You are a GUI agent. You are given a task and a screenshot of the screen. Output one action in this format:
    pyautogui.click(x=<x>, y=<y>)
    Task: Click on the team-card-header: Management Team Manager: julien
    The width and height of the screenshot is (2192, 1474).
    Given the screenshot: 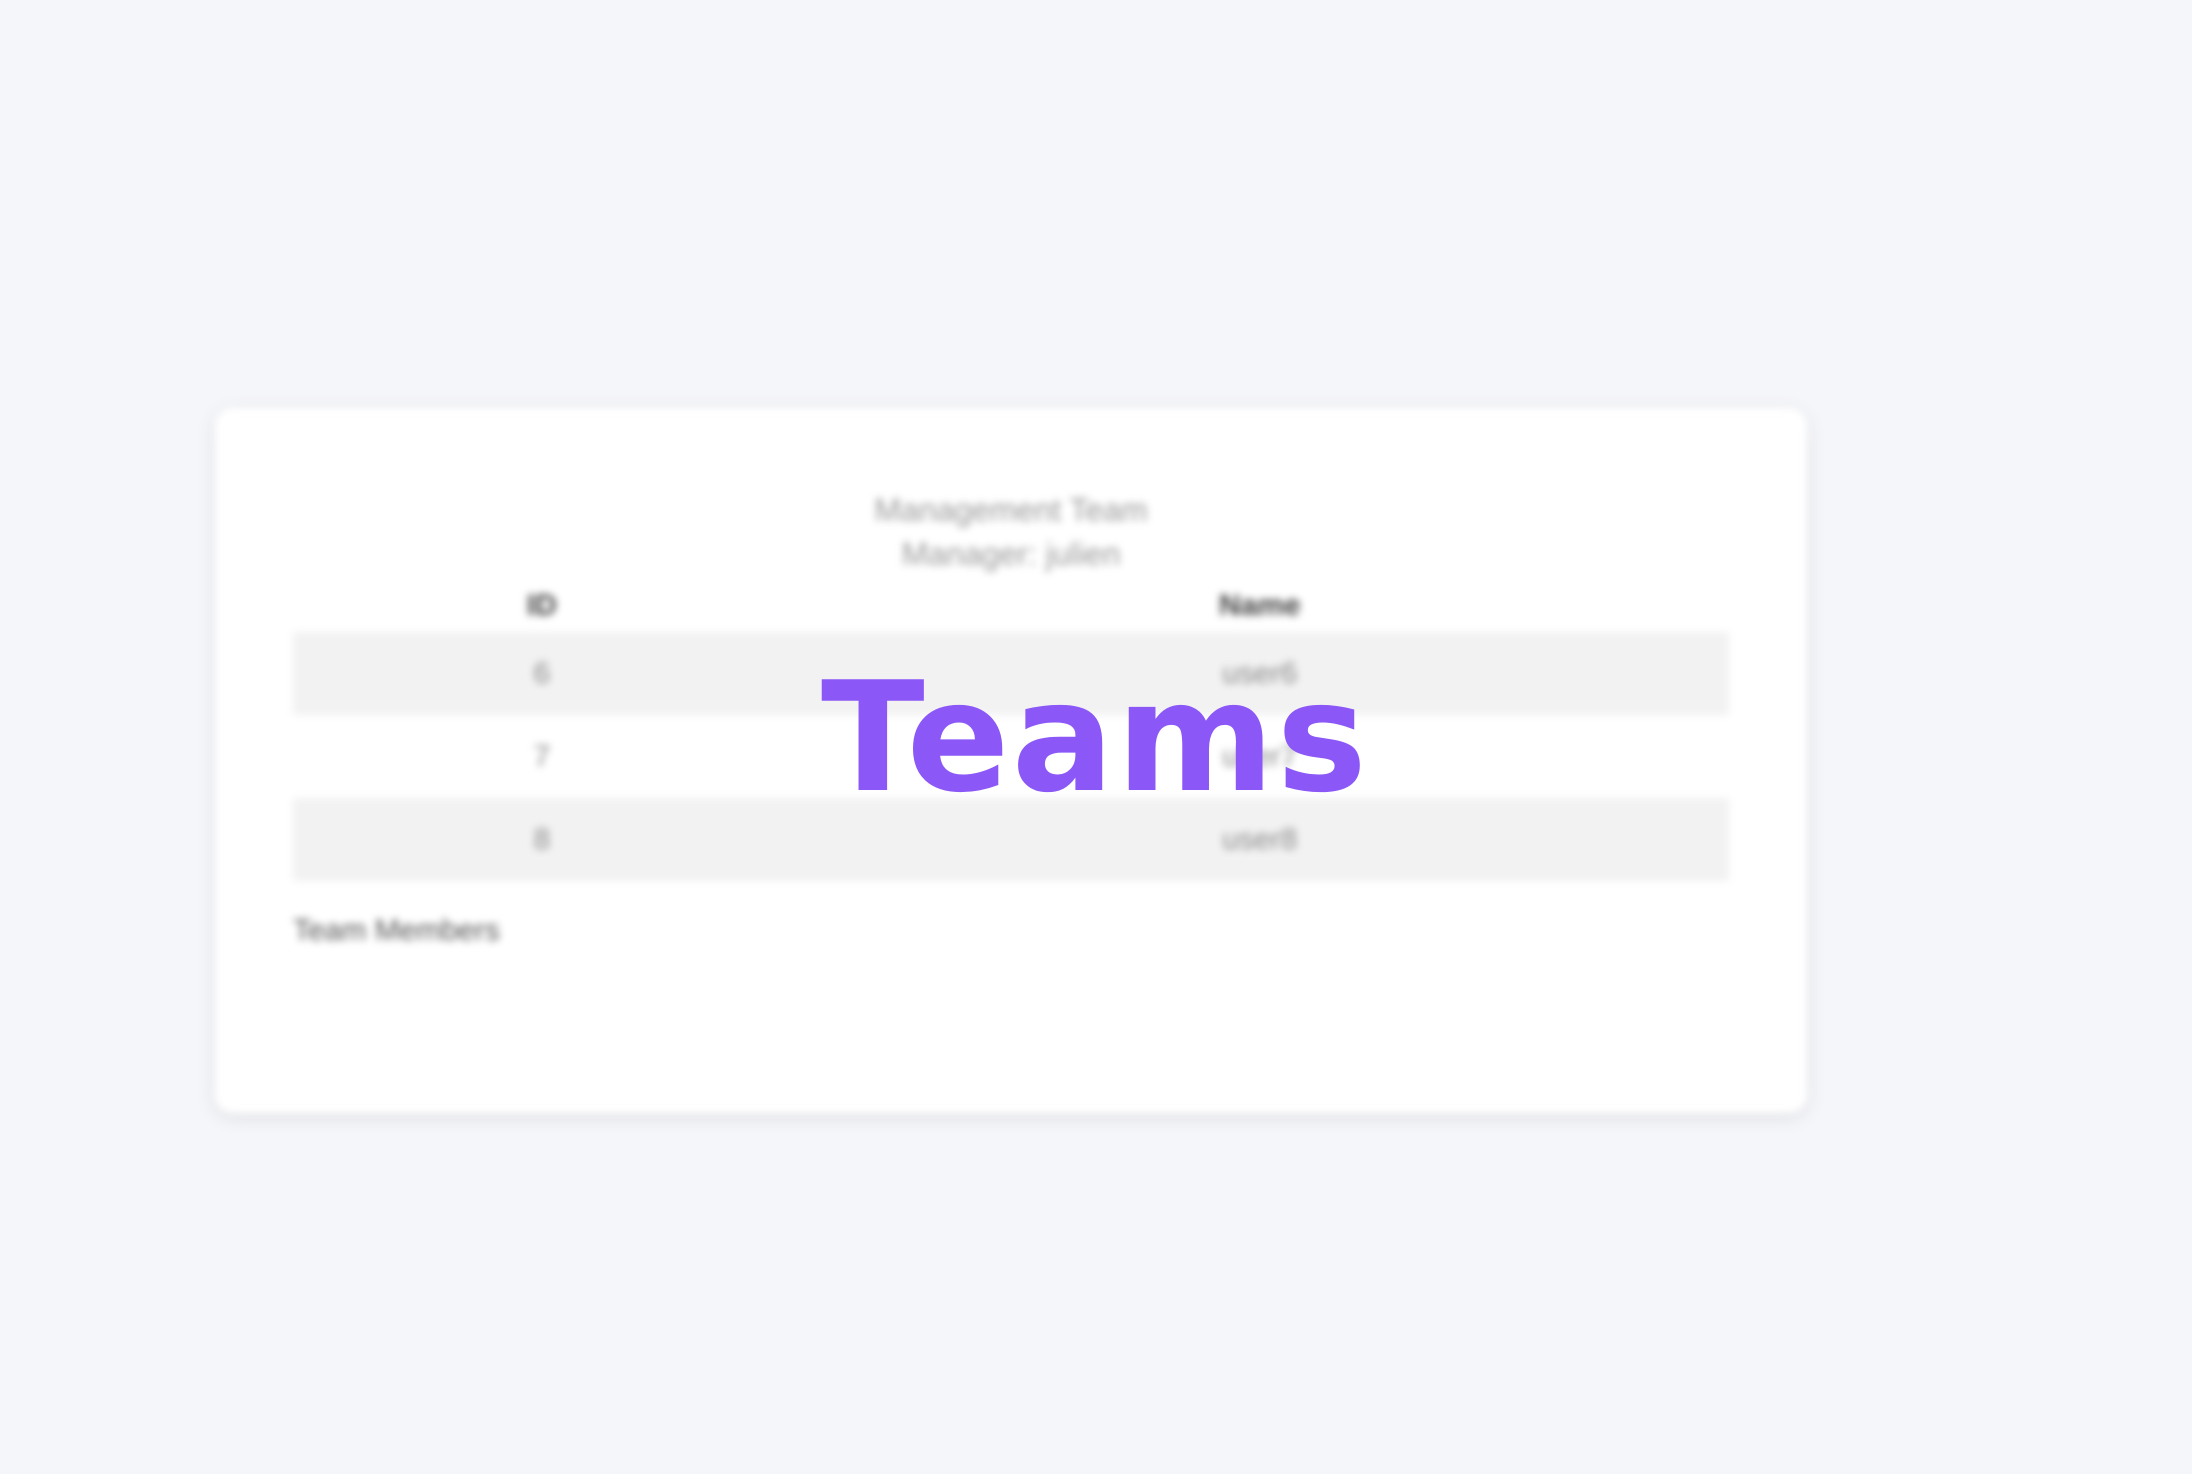 What is the action you would take?
    pyautogui.click(x=1011, y=532)
    